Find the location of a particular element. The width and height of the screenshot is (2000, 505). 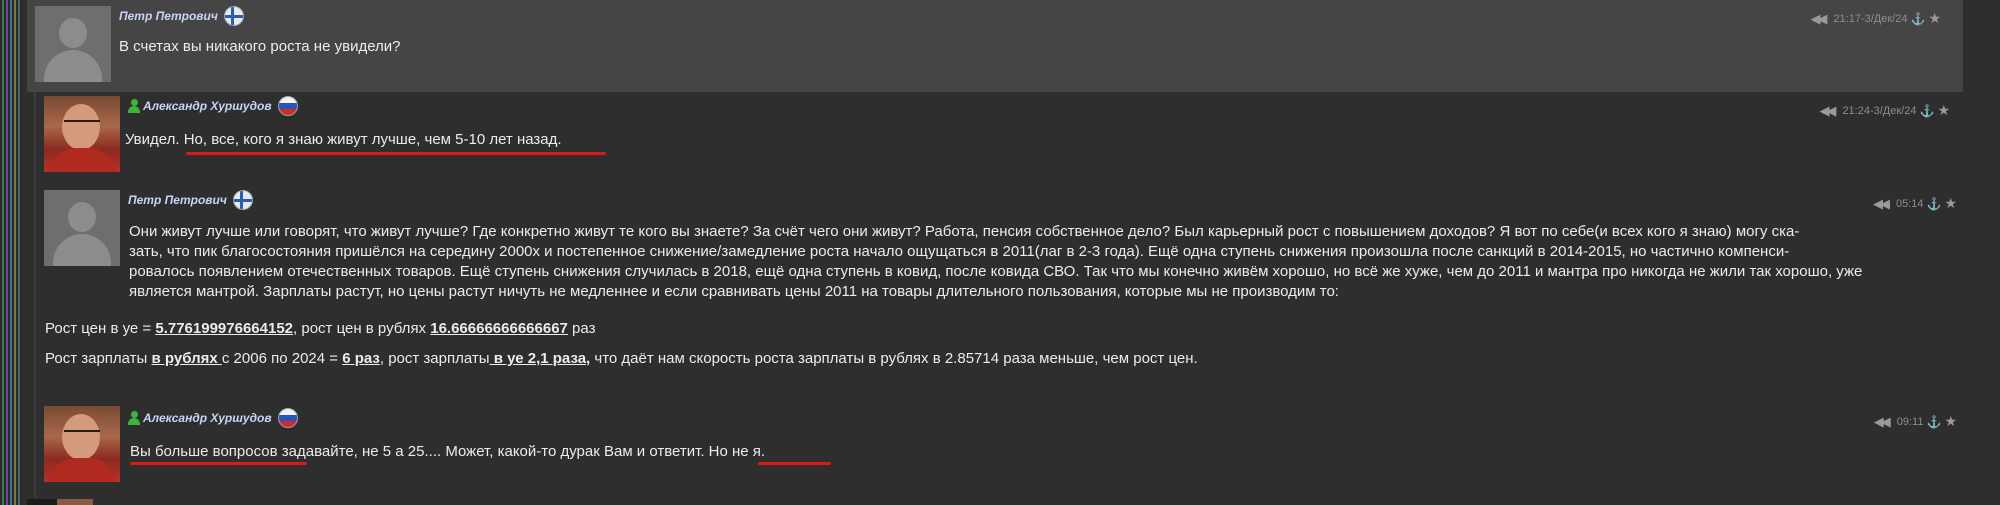

text-fragment: Рост цен в уе = is located at coordinates (100, 328).